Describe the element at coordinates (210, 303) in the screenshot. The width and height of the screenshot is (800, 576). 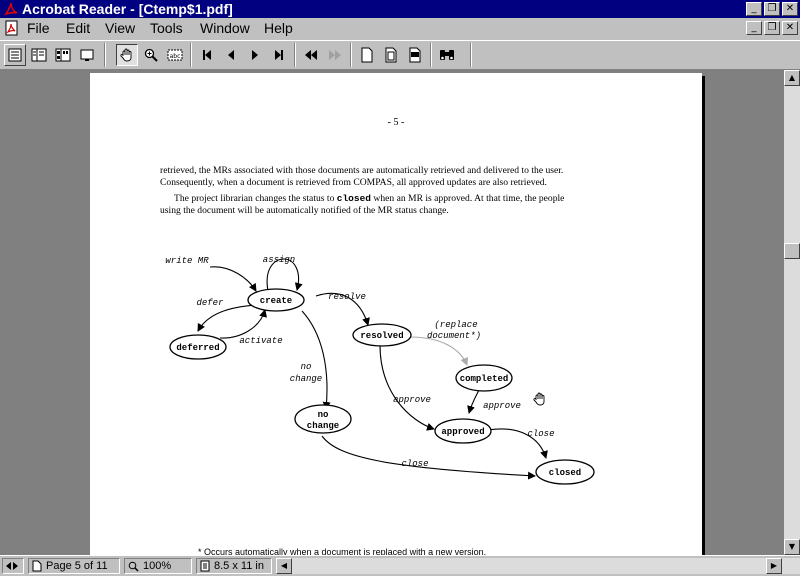
I see `label-defer: defer` at that location.